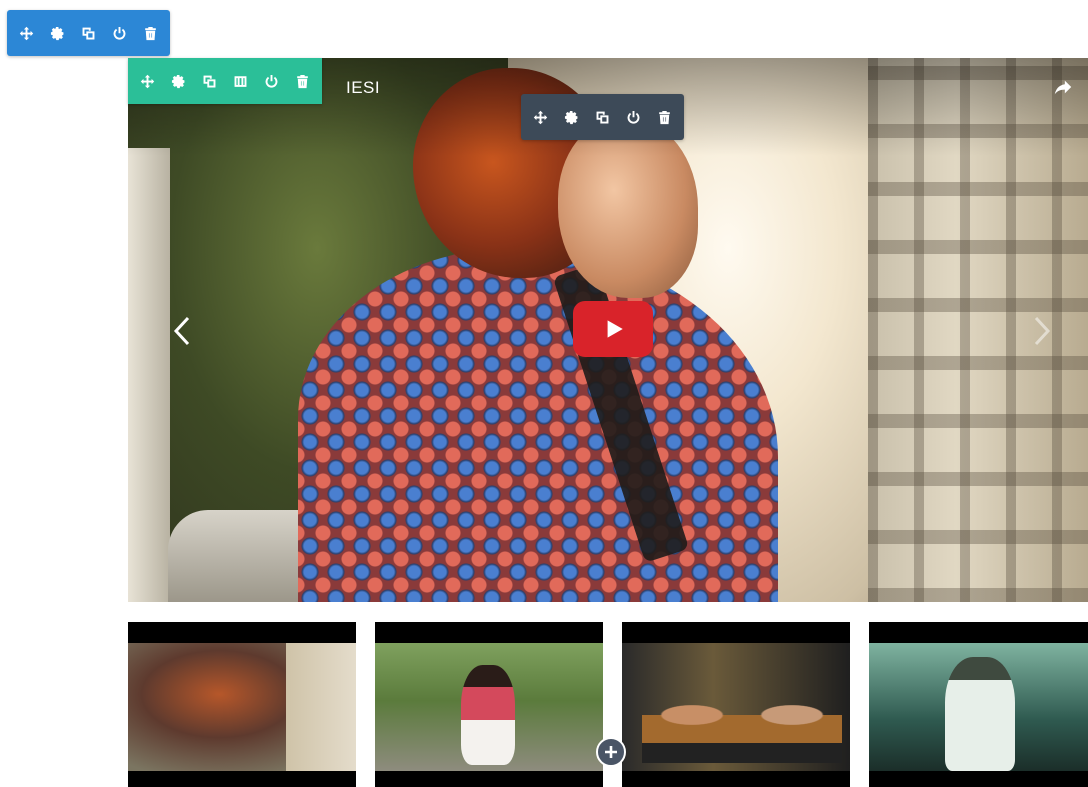 This screenshot has width=1088, height=787. What do you see at coordinates (119, 33) in the screenshot?
I see `section-save-icon` at bounding box center [119, 33].